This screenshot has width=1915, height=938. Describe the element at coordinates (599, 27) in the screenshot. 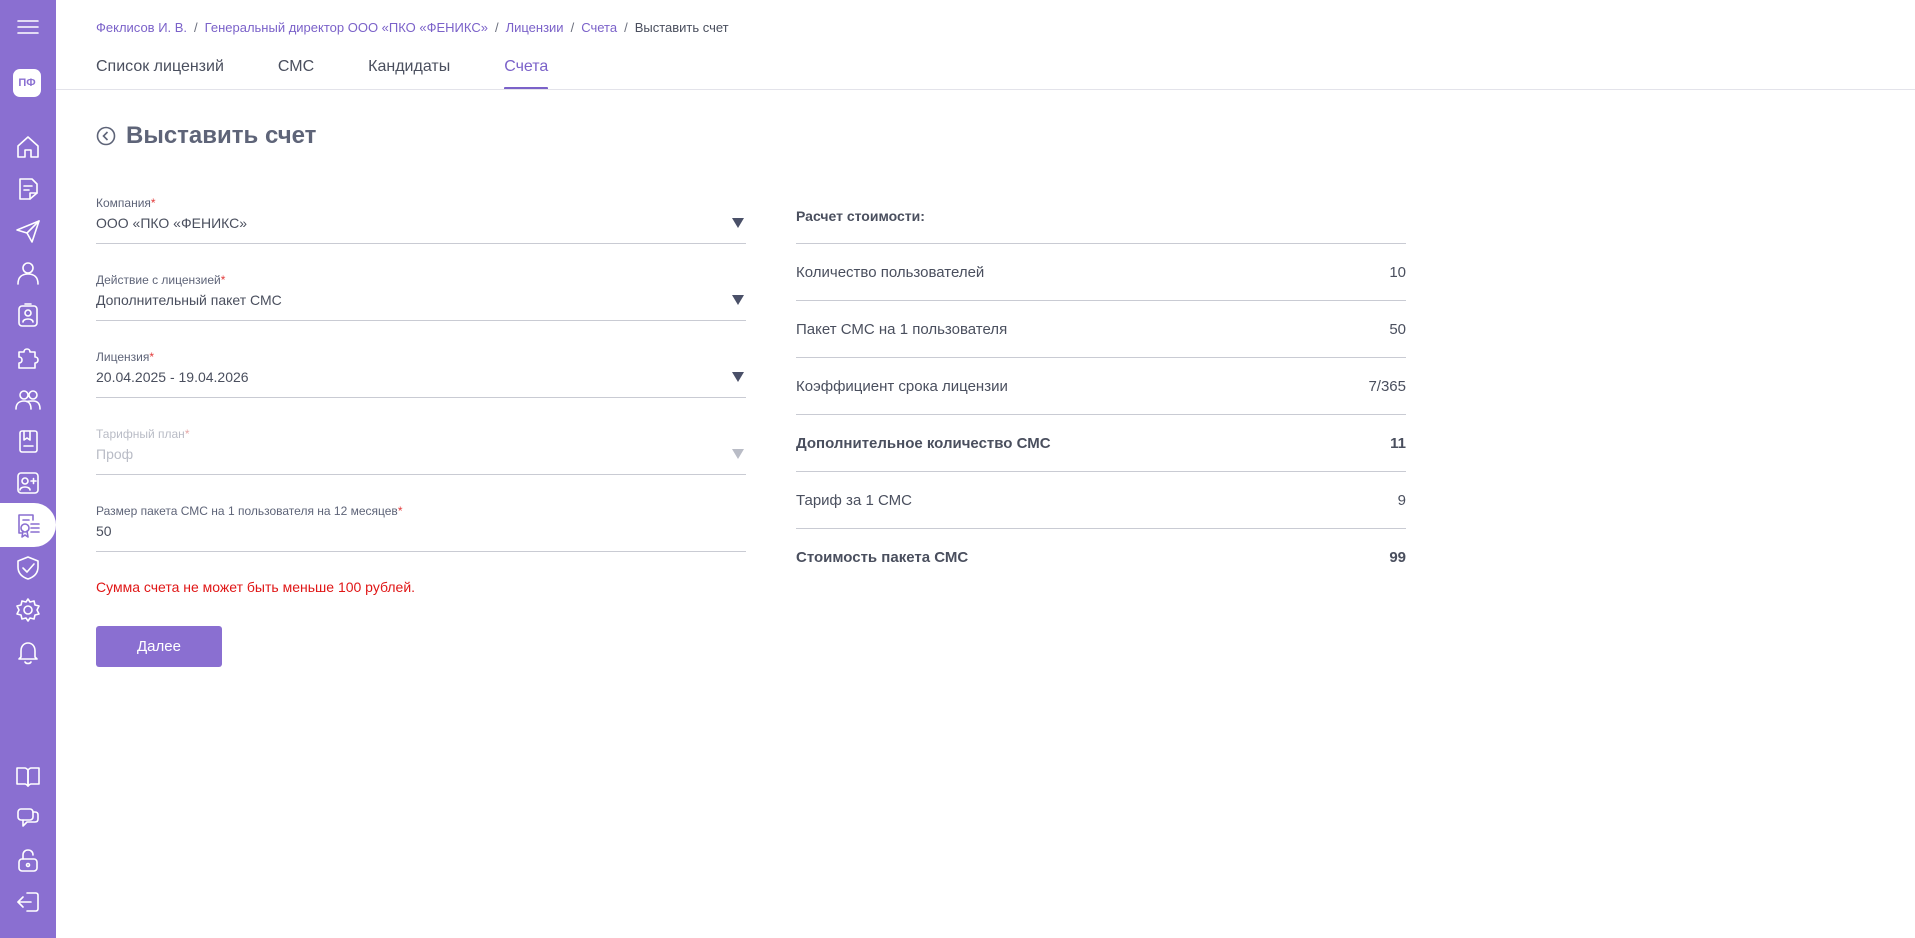

I see `breadcrumb-link-invoices: Счета` at that location.